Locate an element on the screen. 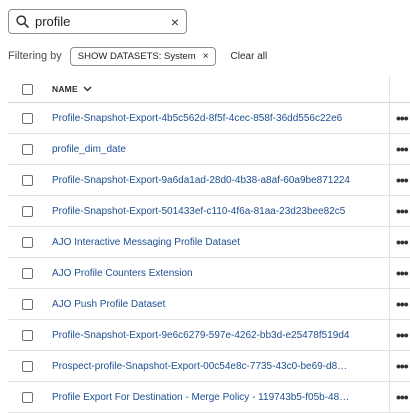  table-row: profile_dim_date ••• is located at coordinates (209, 149).